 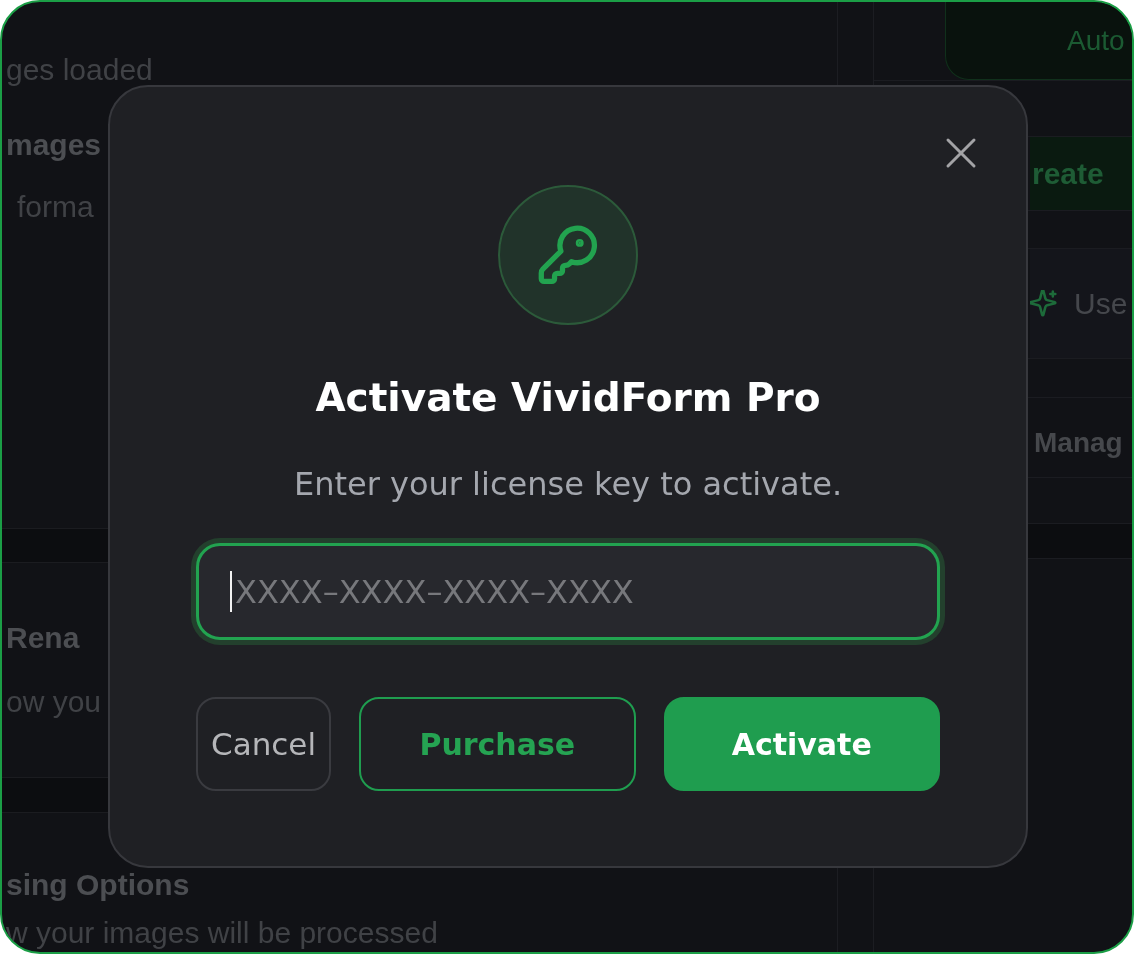 I want to click on dialog-title: Activate VividForm Pro, so click(x=568, y=398).